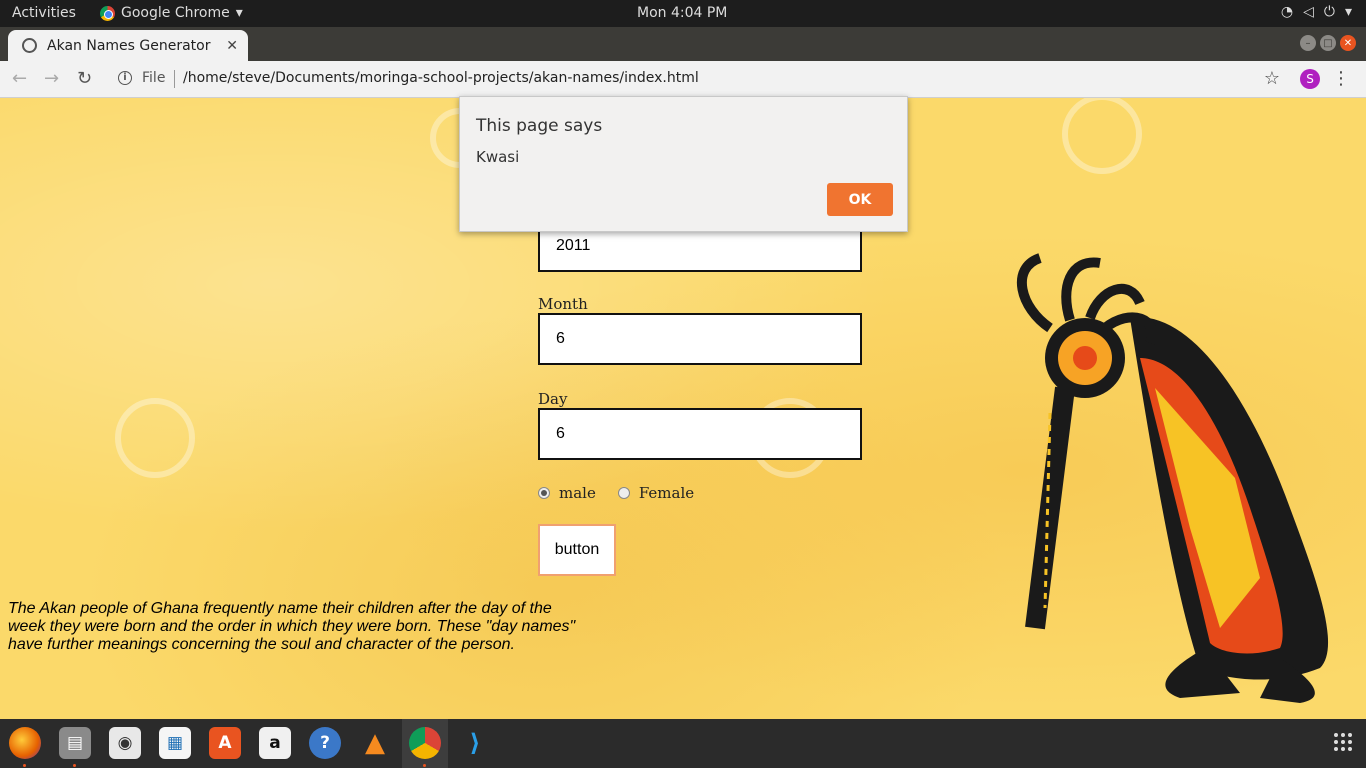 Image resolution: width=1366 pixels, height=768 pixels. What do you see at coordinates (154, 78) in the screenshot?
I see `scheme-label: File` at bounding box center [154, 78].